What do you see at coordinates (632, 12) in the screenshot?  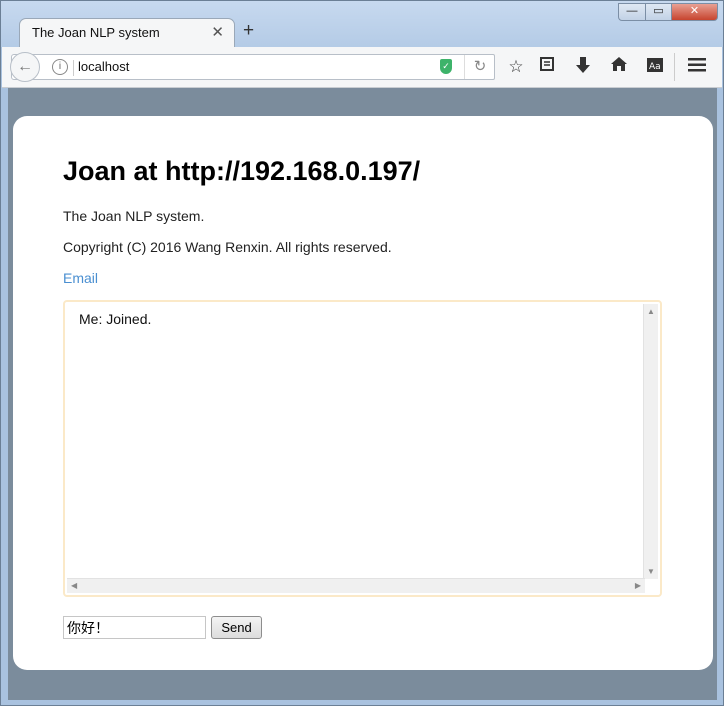 I see `minimize-button: —` at bounding box center [632, 12].